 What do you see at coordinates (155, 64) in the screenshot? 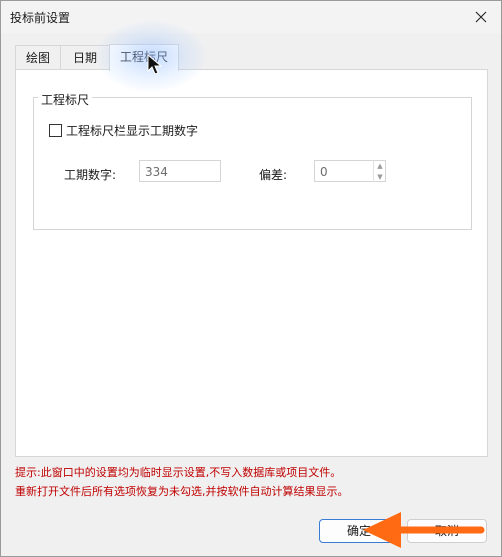
I see `mouse-pointer-icon` at bounding box center [155, 64].